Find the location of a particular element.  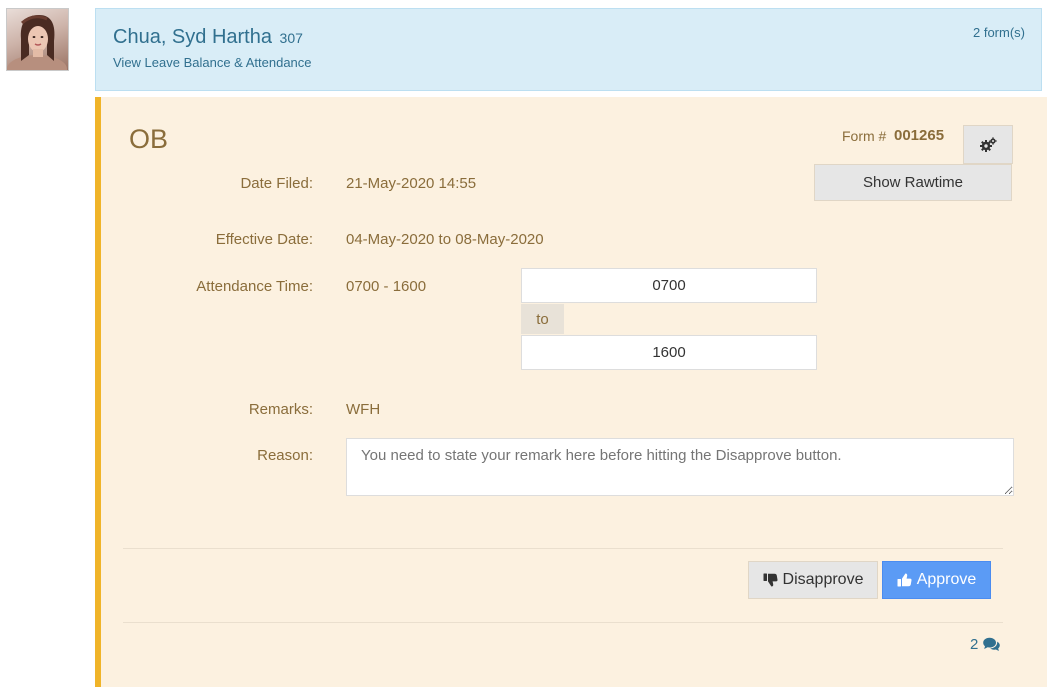

view-leave-balance-link: View Leave Balance & Attendance is located at coordinates (212, 62).